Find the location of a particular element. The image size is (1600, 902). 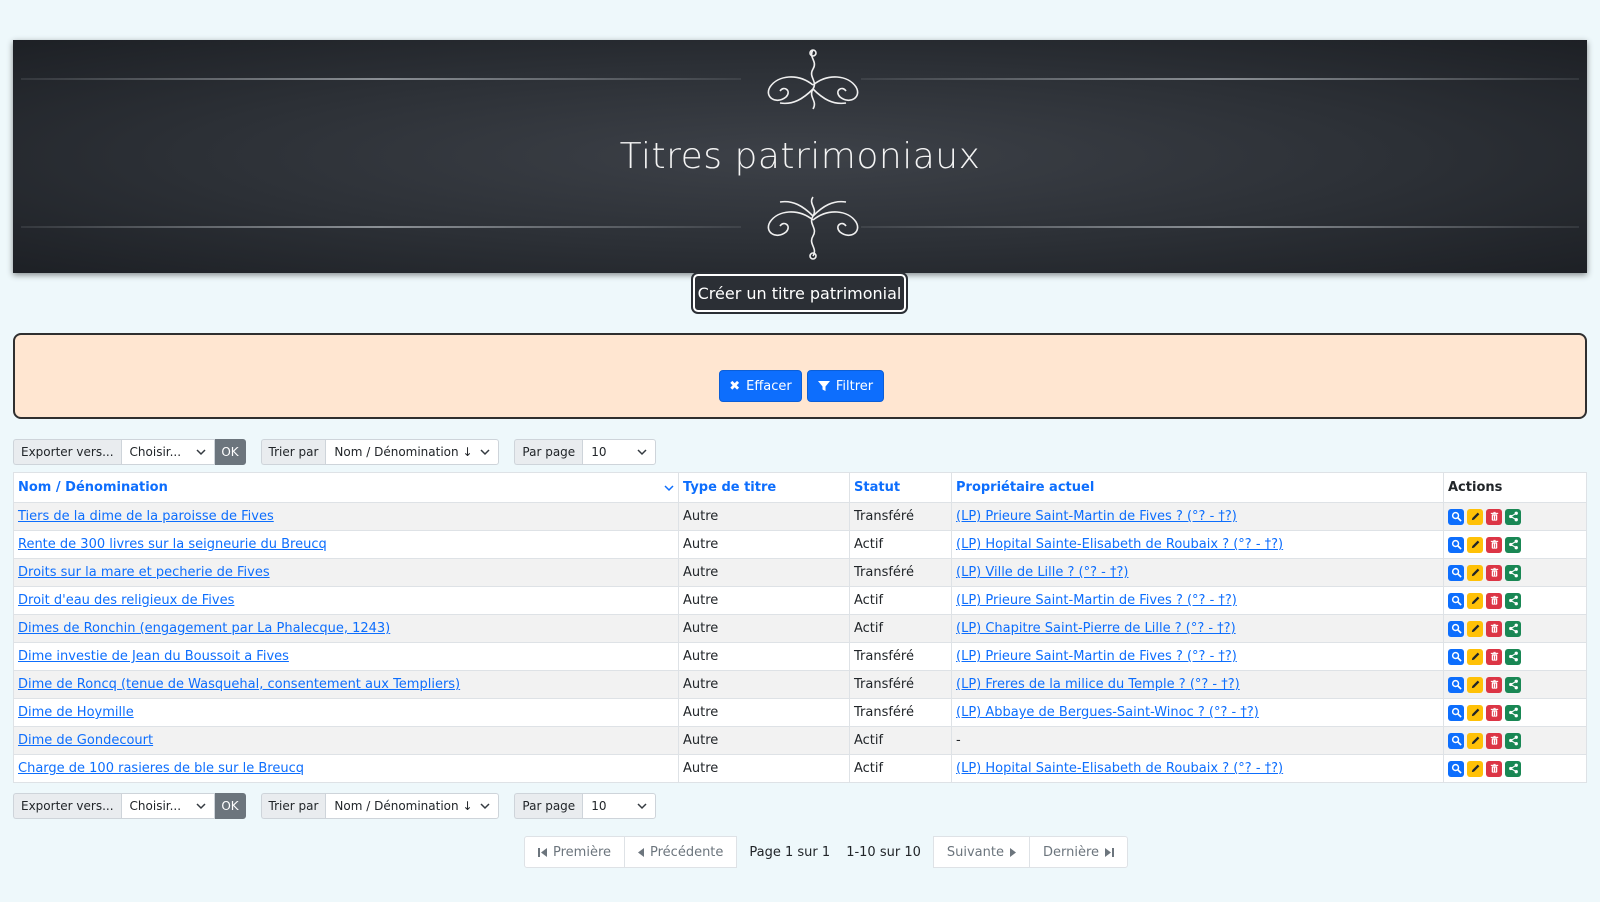

caret-left-icon is located at coordinates (641, 852).